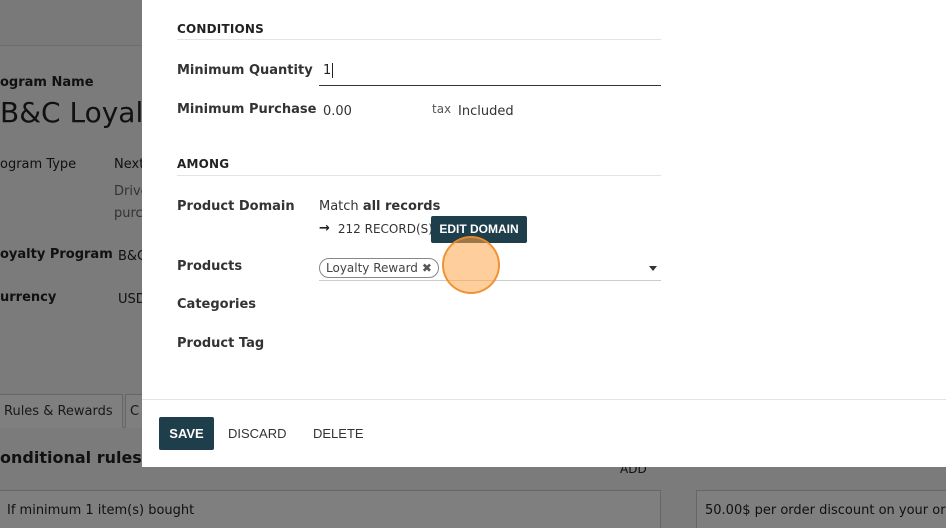  What do you see at coordinates (337, 111) in the screenshot?
I see `minimum-purchase-input: 0.00` at bounding box center [337, 111].